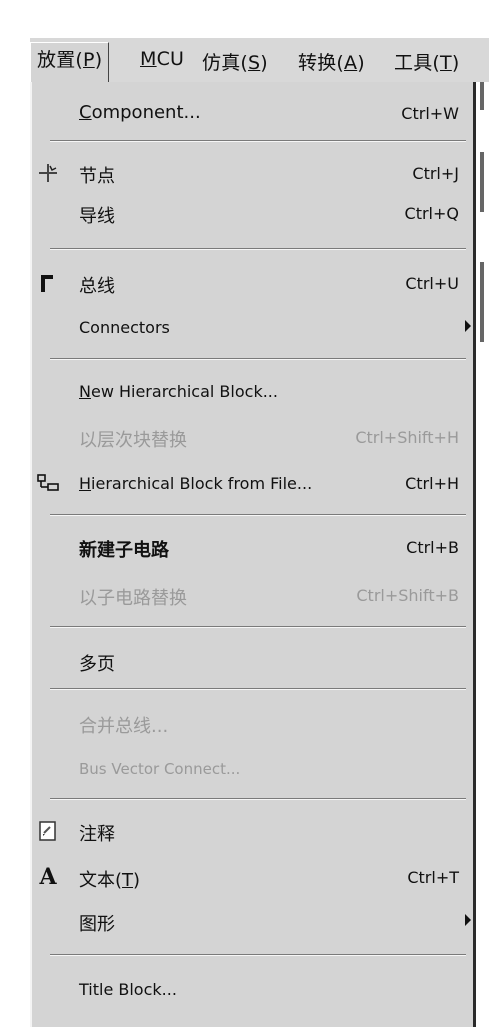  I want to click on menu-place: 放置(P), so click(70, 63).